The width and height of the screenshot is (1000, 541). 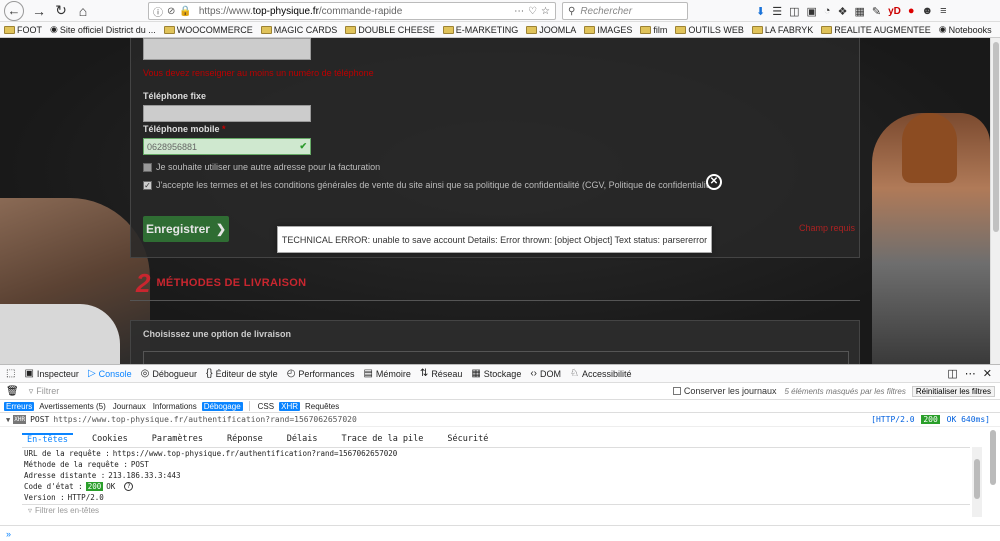 What do you see at coordinates (608, 30) in the screenshot?
I see `bookmark-item: IMAGES` at bounding box center [608, 30].